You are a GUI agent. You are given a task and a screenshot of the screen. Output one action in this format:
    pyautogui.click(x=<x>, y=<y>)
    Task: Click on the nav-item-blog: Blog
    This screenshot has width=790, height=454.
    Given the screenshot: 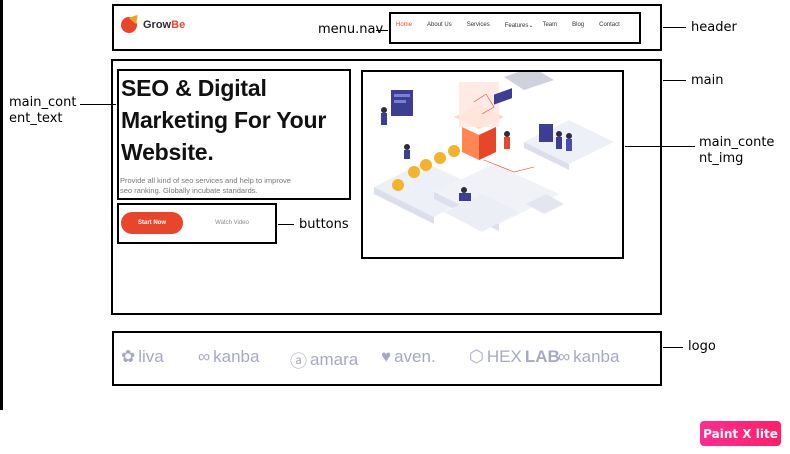 What is the action you would take?
    pyautogui.click(x=578, y=25)
    